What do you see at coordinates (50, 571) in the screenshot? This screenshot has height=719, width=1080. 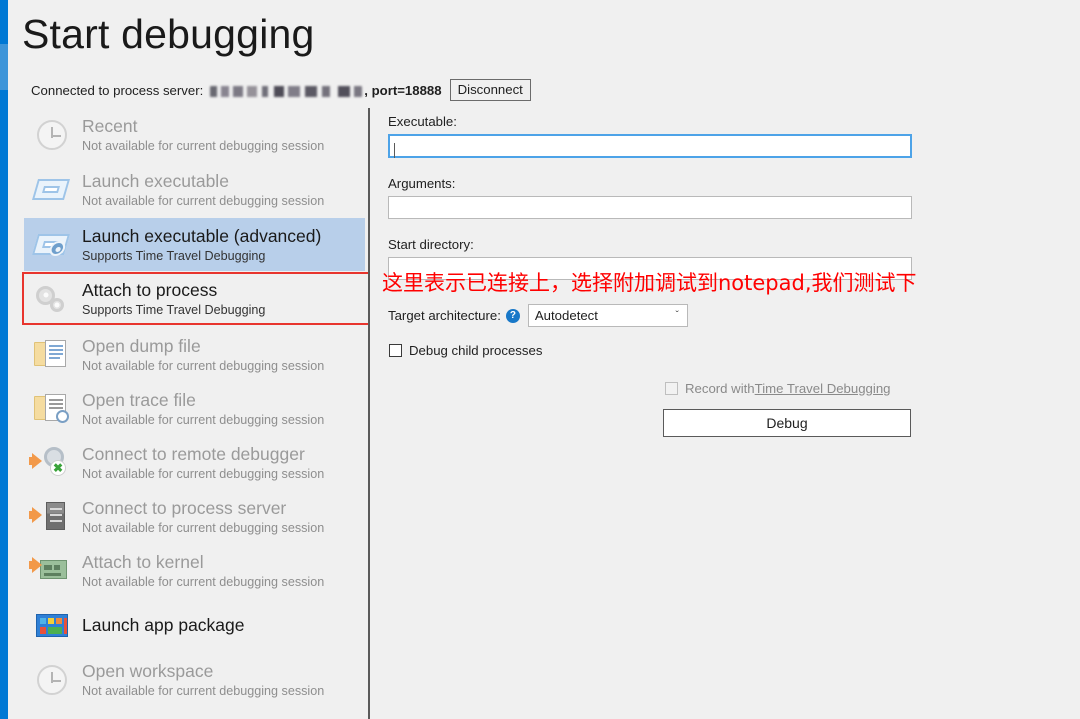 I see `attach-to-kernel-icon` at bounding box center [50, 571].